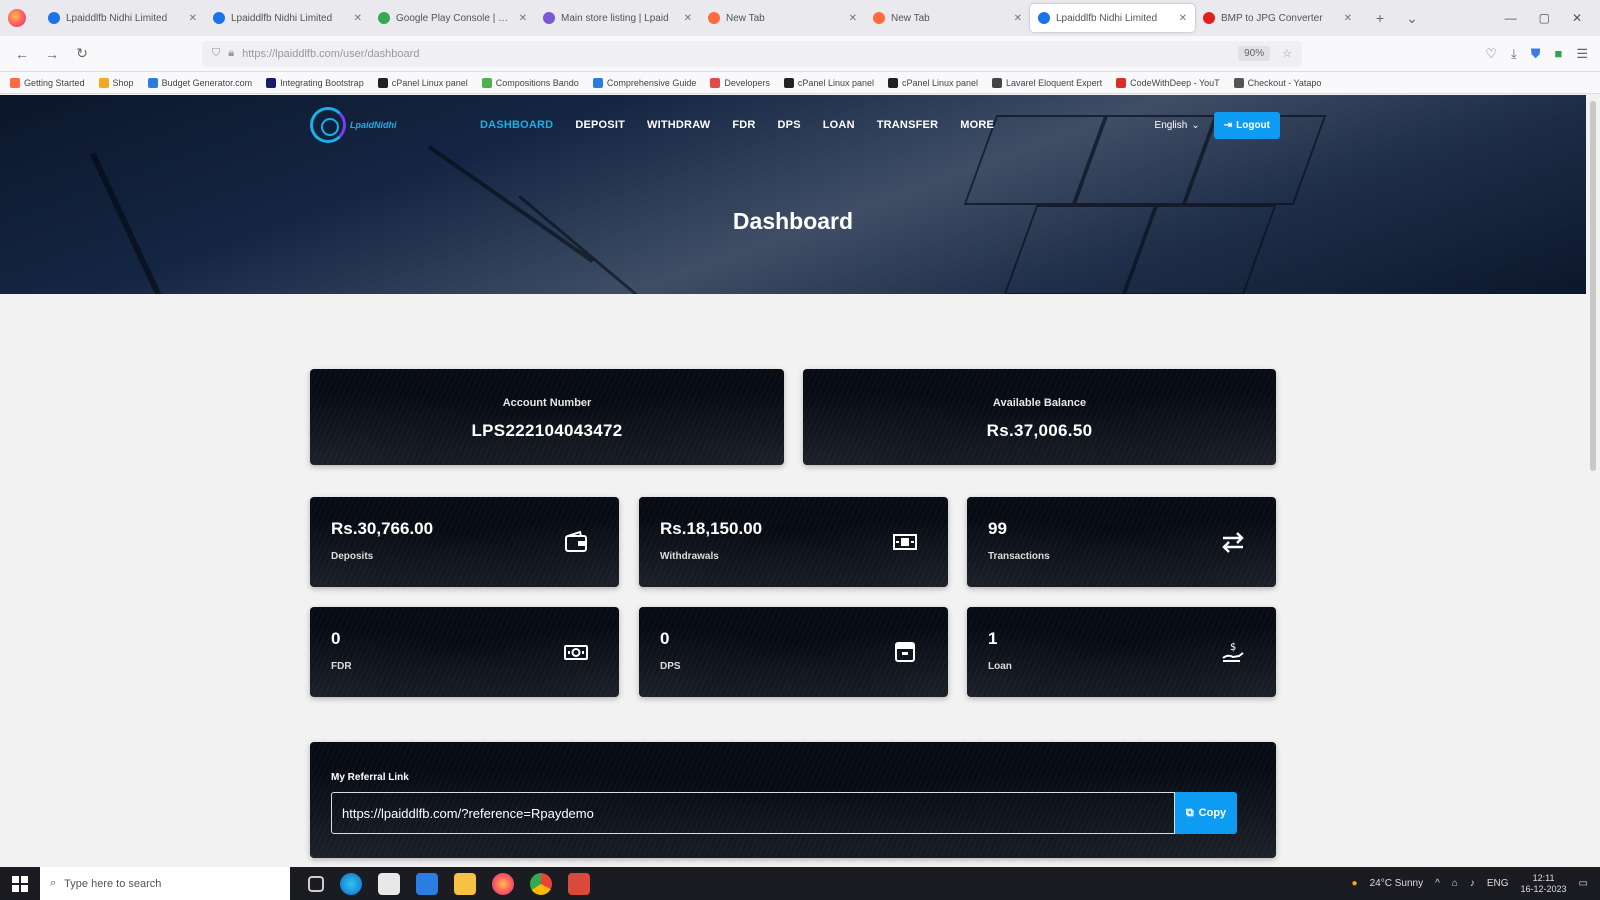 The image size is (1600, 900). I want to click on reload-icon: ↻, so click(82, 53).